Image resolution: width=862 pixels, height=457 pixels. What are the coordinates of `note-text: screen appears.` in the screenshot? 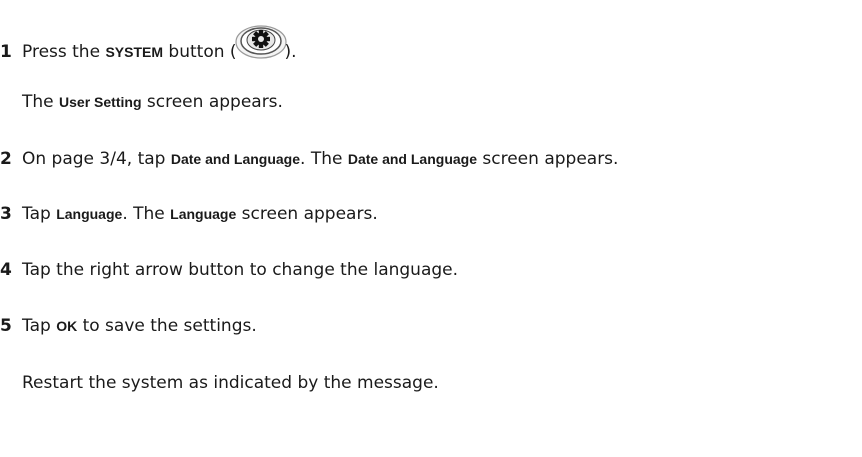 It's located at (212, 102).